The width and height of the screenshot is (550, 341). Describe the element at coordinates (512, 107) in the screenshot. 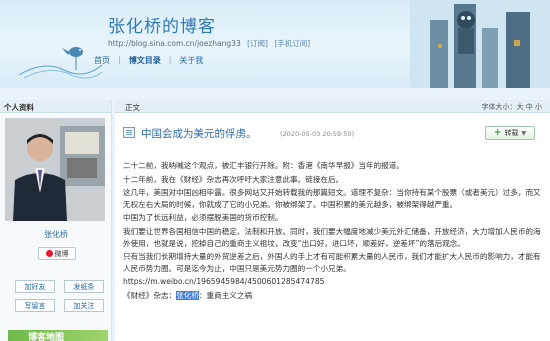

I see `font-size-control: 字体大小：大 中 小` at that location.